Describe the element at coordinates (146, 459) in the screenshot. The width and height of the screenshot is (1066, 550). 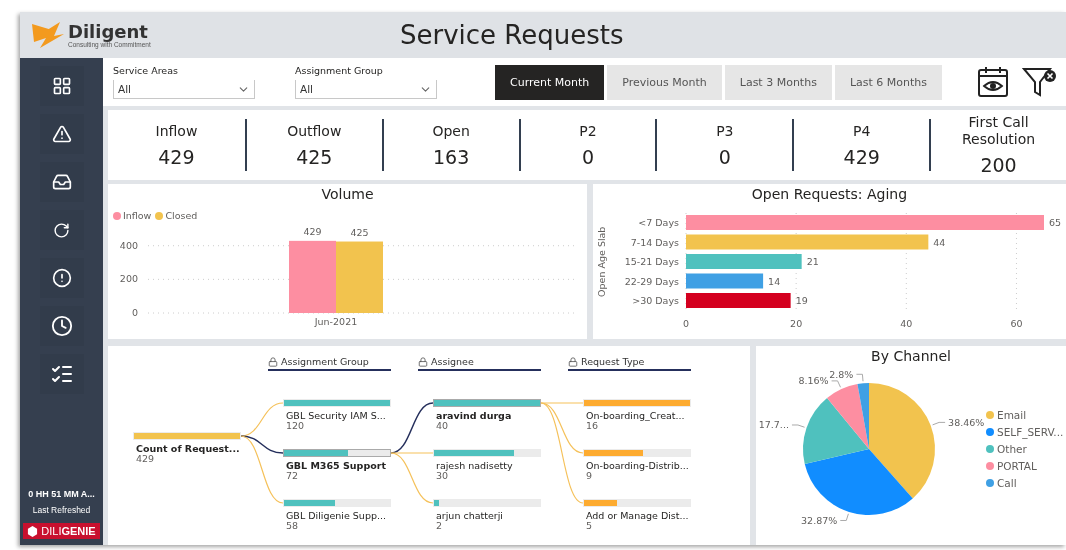
I see `node-value: 429` at that location.